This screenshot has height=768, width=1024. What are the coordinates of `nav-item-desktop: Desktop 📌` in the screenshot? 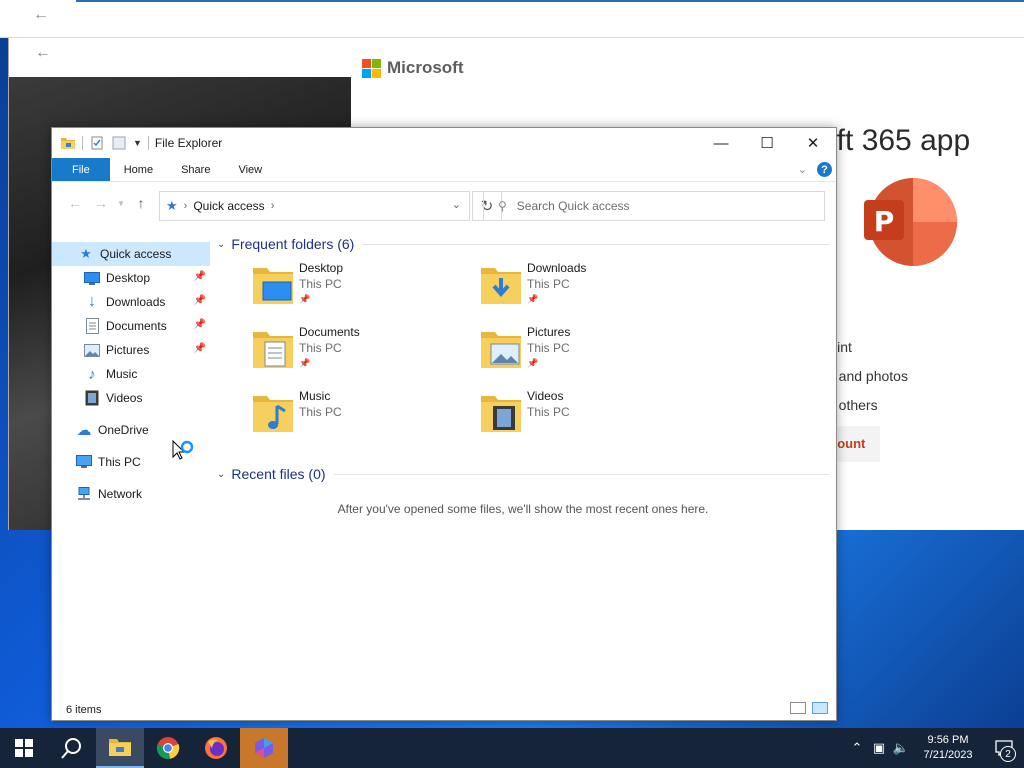 It's located at (131, 278).